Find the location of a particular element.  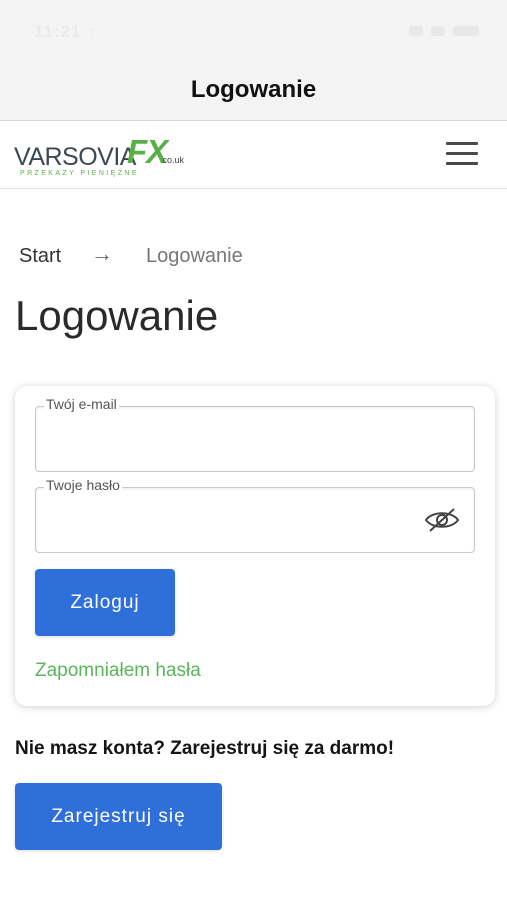

register-button: Zarejestruj się is located at coordinates (118, 816).